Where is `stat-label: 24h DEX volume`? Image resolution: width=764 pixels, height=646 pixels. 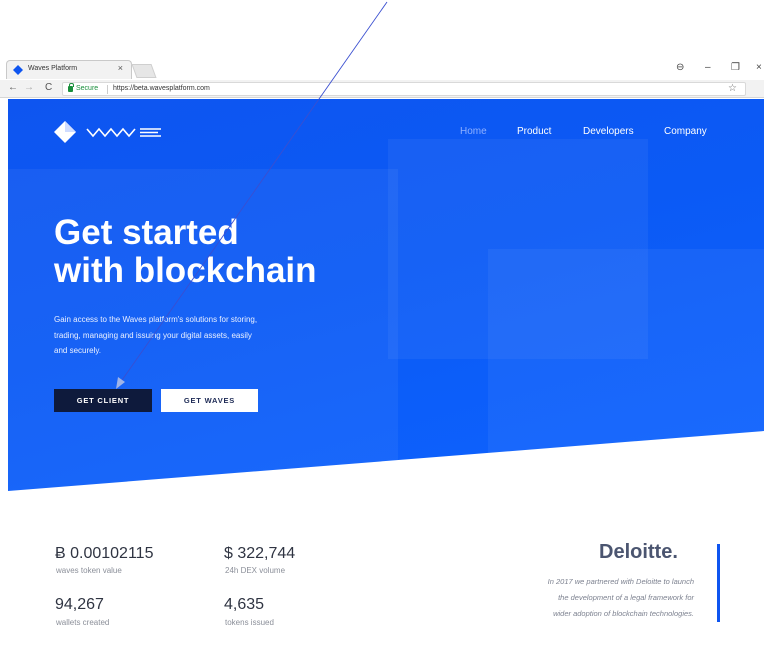
stat-label: 24h DEX volume is located at coordinates (255, 570).